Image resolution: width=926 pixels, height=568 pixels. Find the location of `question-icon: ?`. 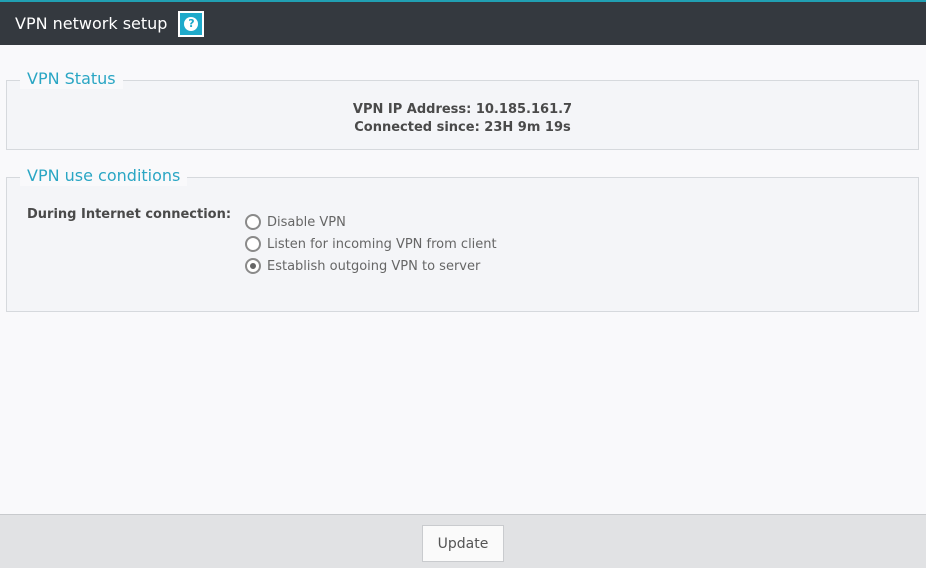

question-icon: ? is located at coordinates (191, 23).